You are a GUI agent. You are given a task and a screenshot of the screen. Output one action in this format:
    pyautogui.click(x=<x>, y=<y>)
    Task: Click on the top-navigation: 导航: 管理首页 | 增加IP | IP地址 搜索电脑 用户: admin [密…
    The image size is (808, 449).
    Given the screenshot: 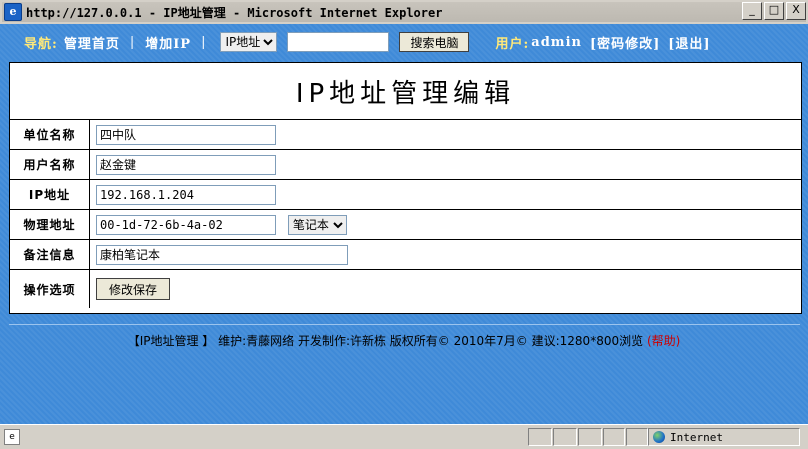 What is the action you would take?
    pyautogui.click(x=404, y=42)
    